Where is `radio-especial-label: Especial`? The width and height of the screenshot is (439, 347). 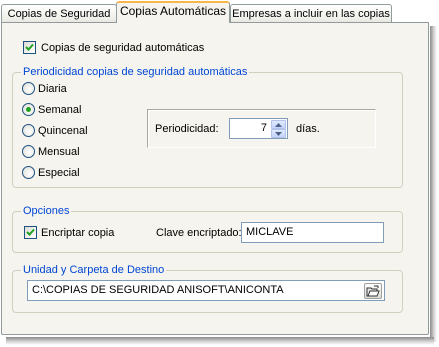 radio-especial-label: Especial is located at coordinates (59, 173).